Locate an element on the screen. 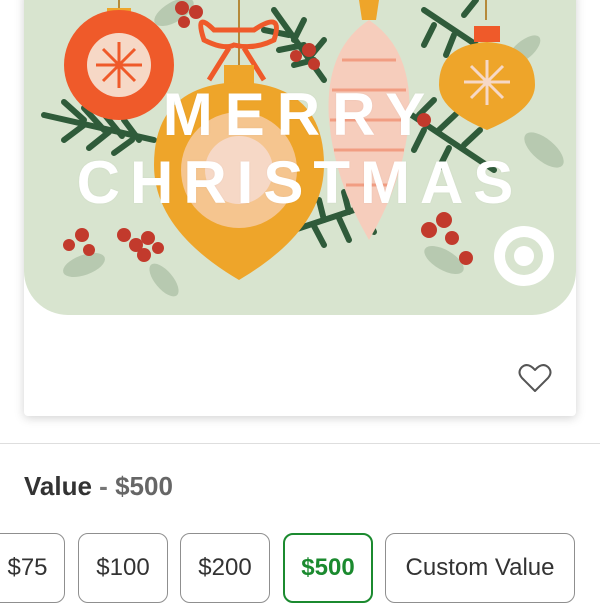 The image size is (600, 603). value-label: Value is located at coordinates (58, 486).